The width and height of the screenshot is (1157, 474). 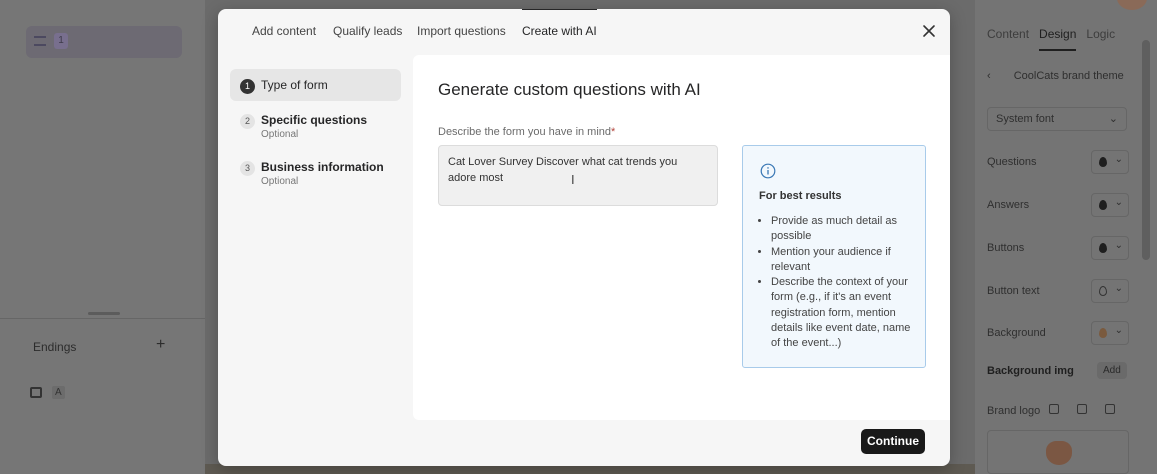 I want to click on step-business-information: 3 Business information Optional, so click(x=315, y=173).